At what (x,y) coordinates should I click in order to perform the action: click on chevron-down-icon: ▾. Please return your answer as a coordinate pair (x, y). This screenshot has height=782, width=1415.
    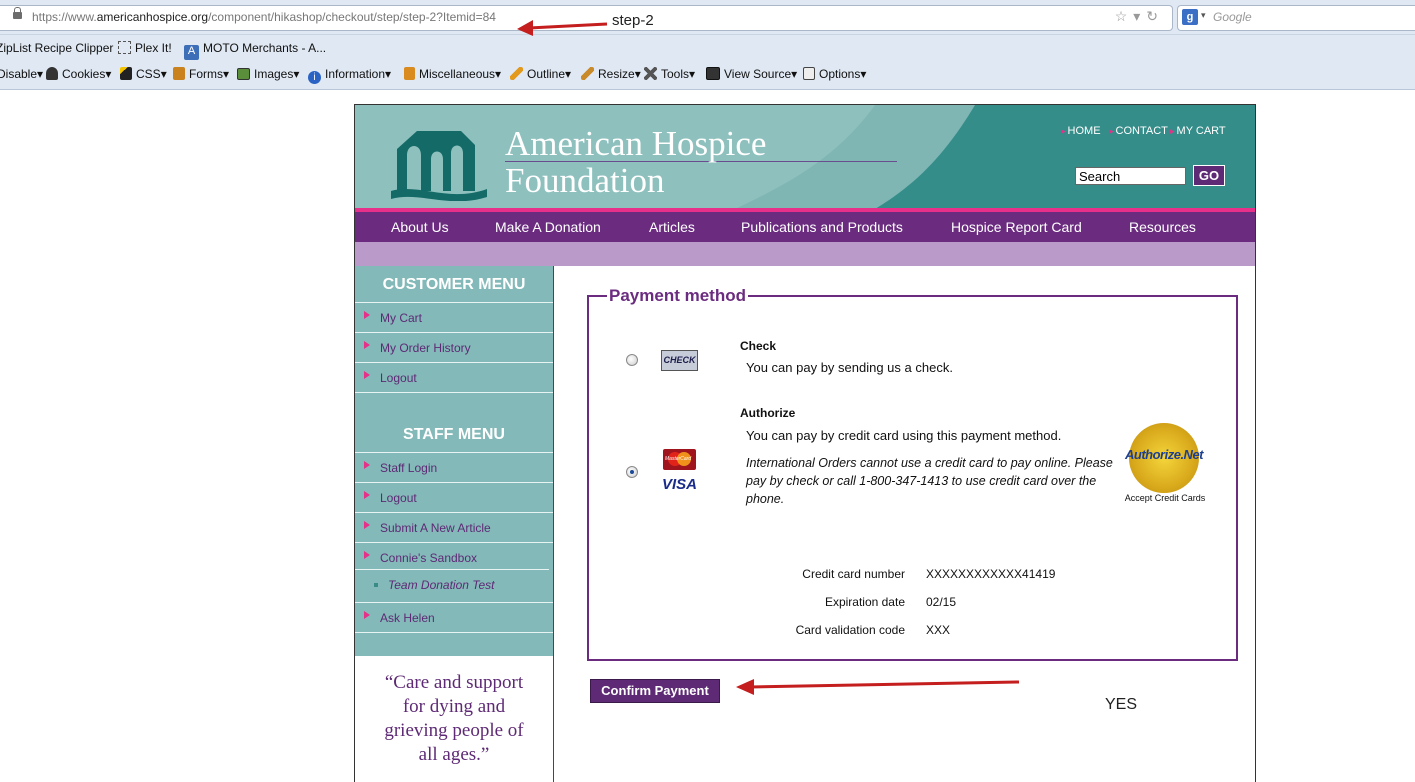
    Looking at the image, I should click on (1203, 15).